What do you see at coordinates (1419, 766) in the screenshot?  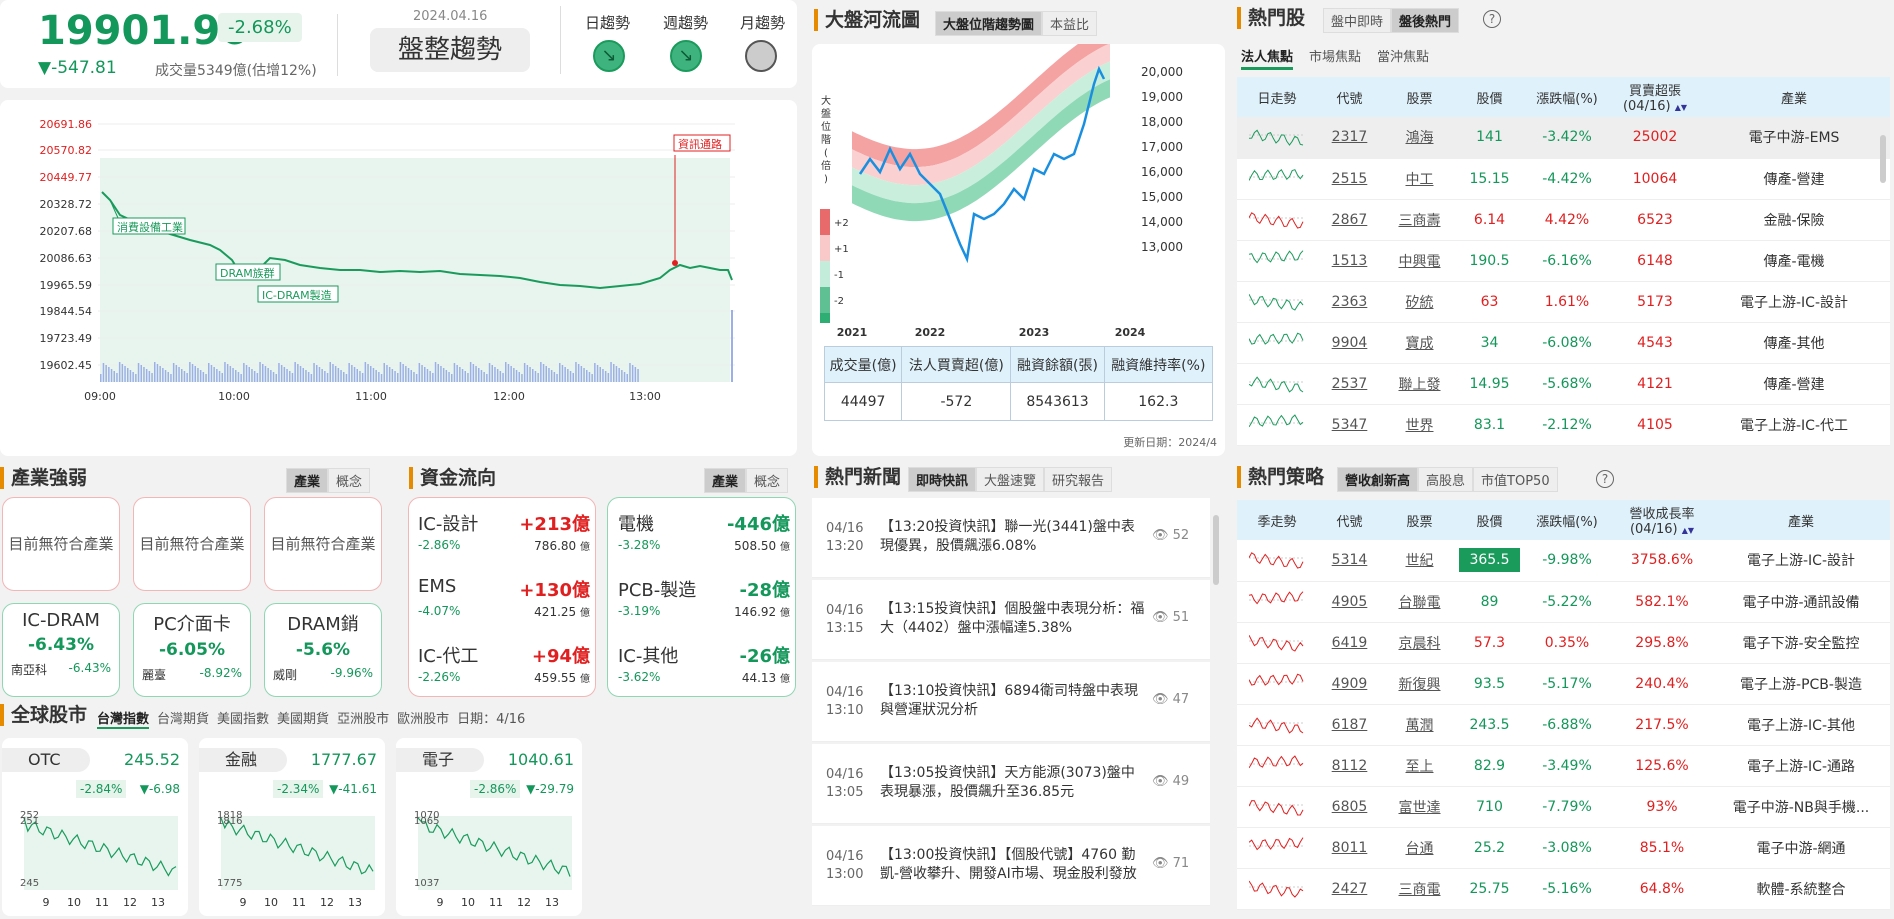 I see `stock-name: 至上` at bounding box center [1419, 766].